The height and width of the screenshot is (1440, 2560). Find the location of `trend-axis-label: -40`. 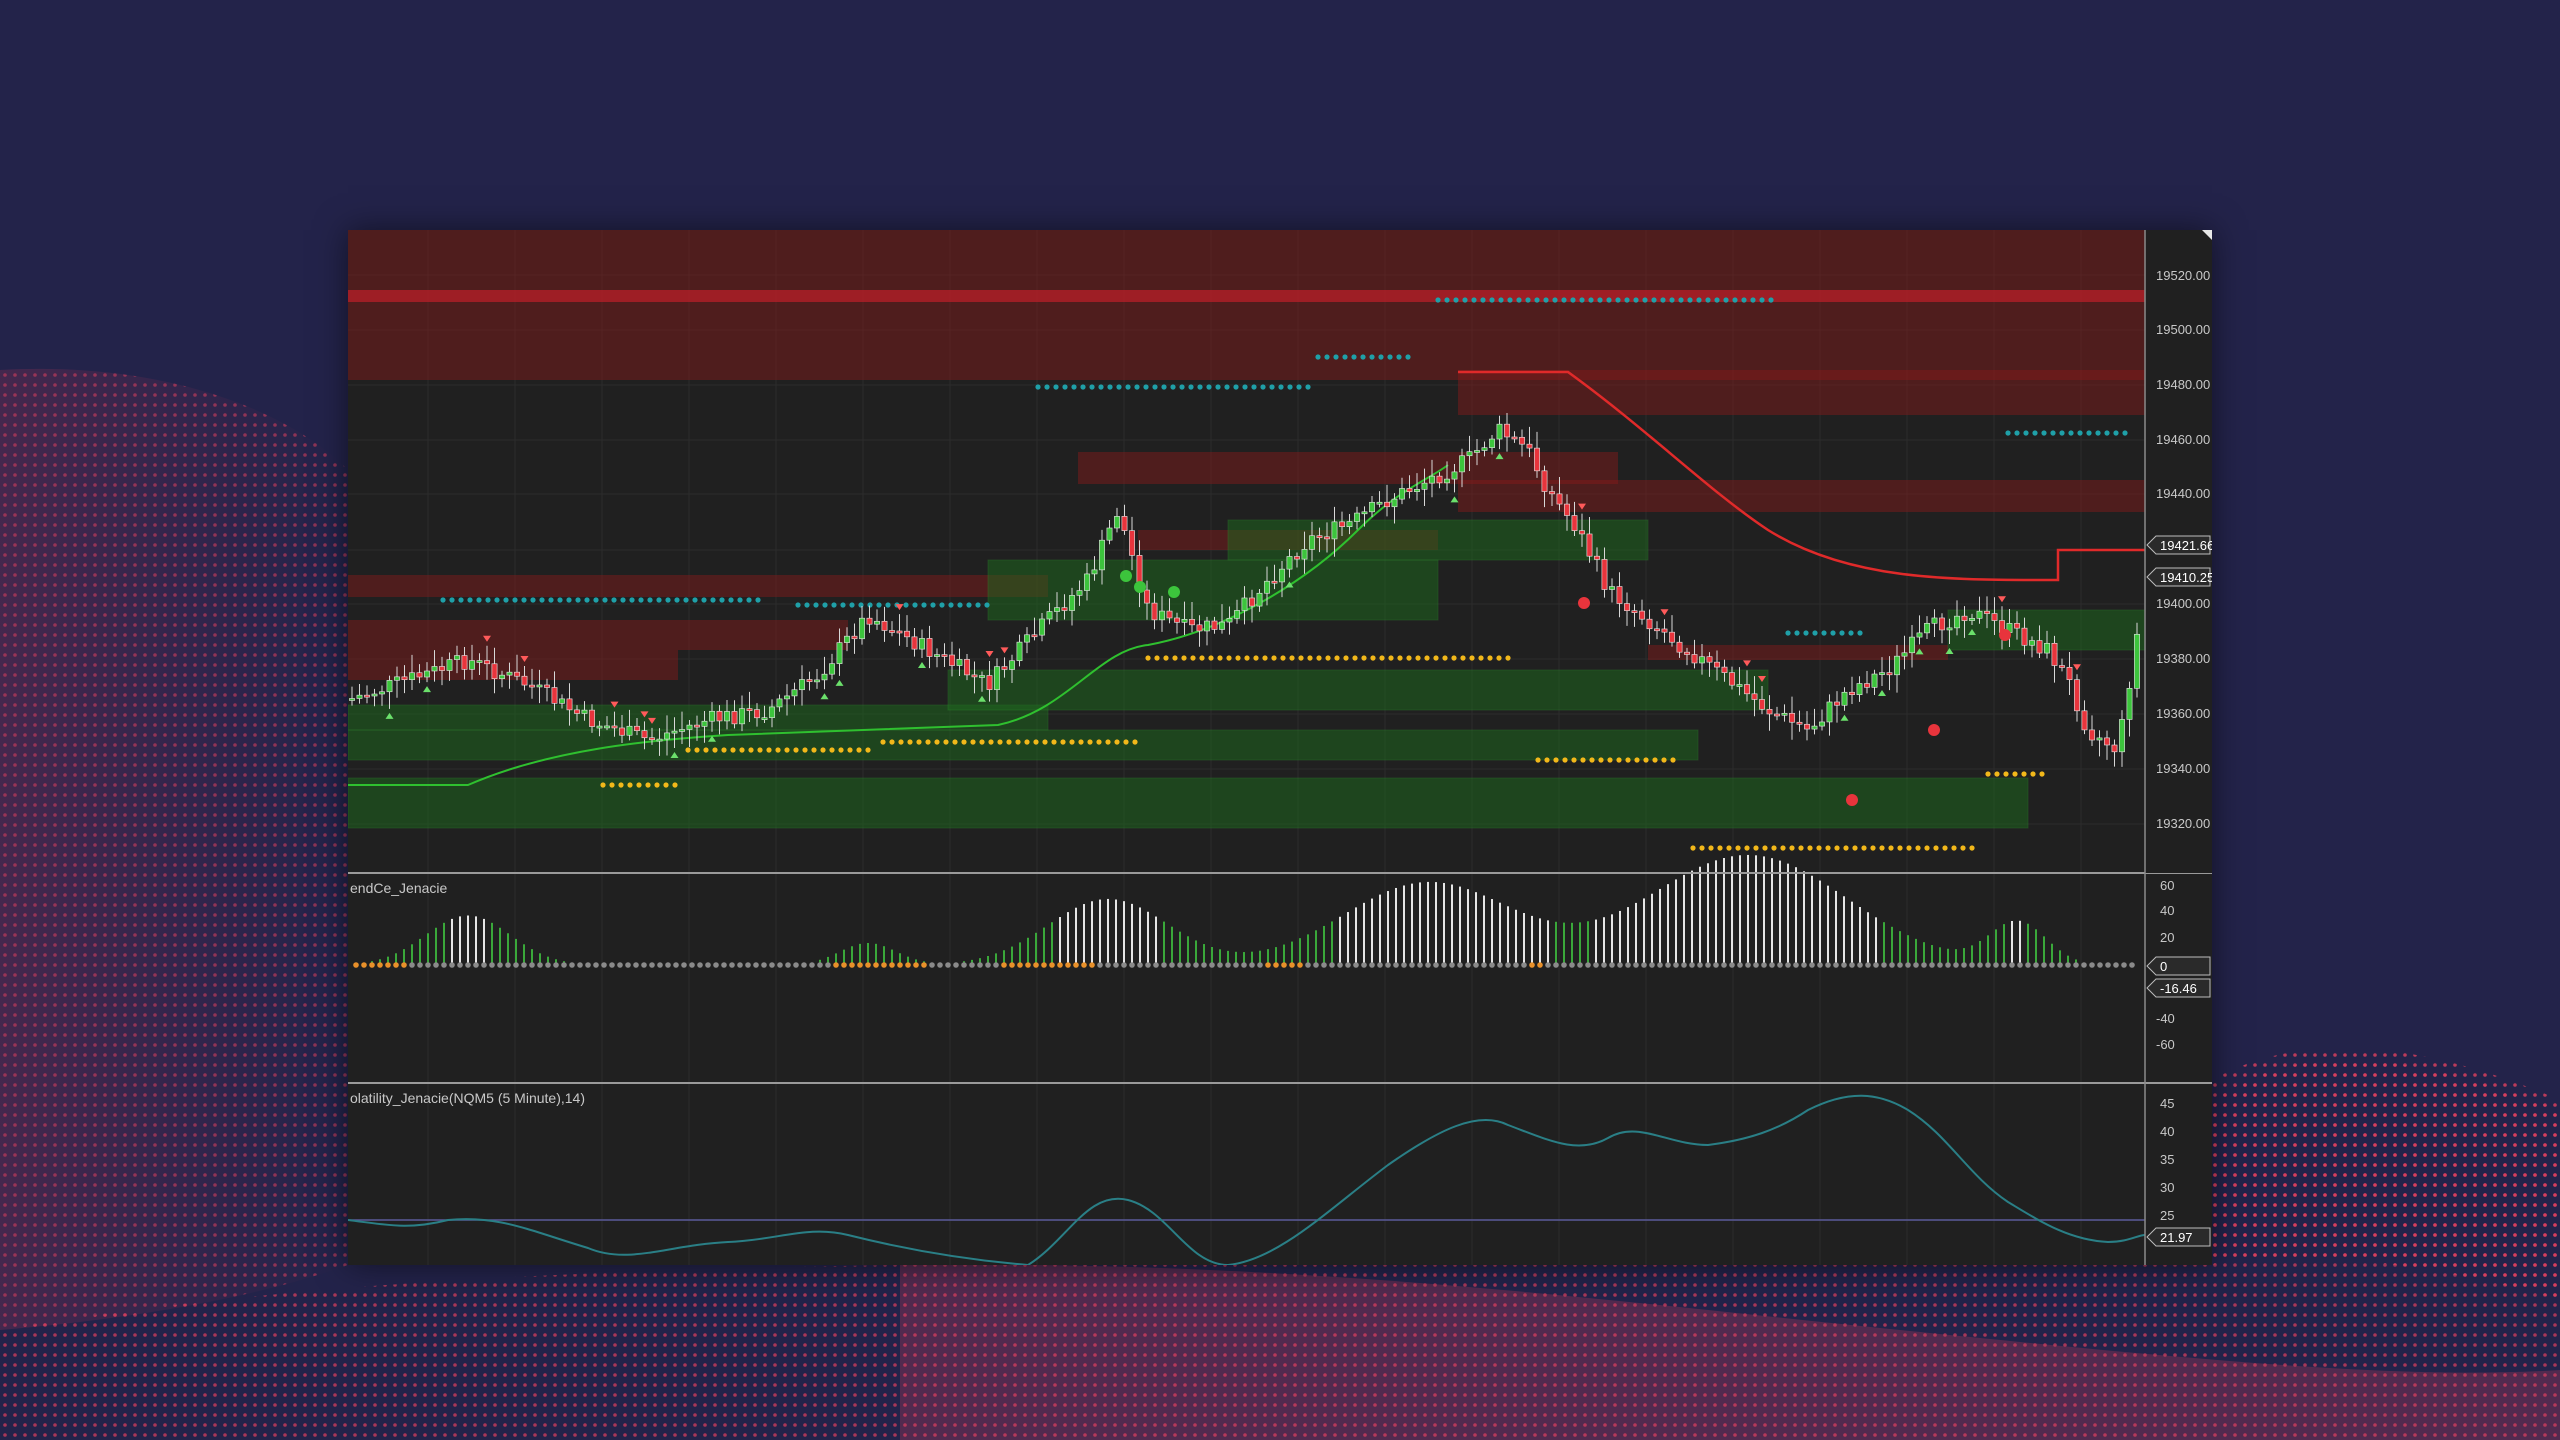

trend-axis-label: -40 is located at coordinates (2165, 1018).